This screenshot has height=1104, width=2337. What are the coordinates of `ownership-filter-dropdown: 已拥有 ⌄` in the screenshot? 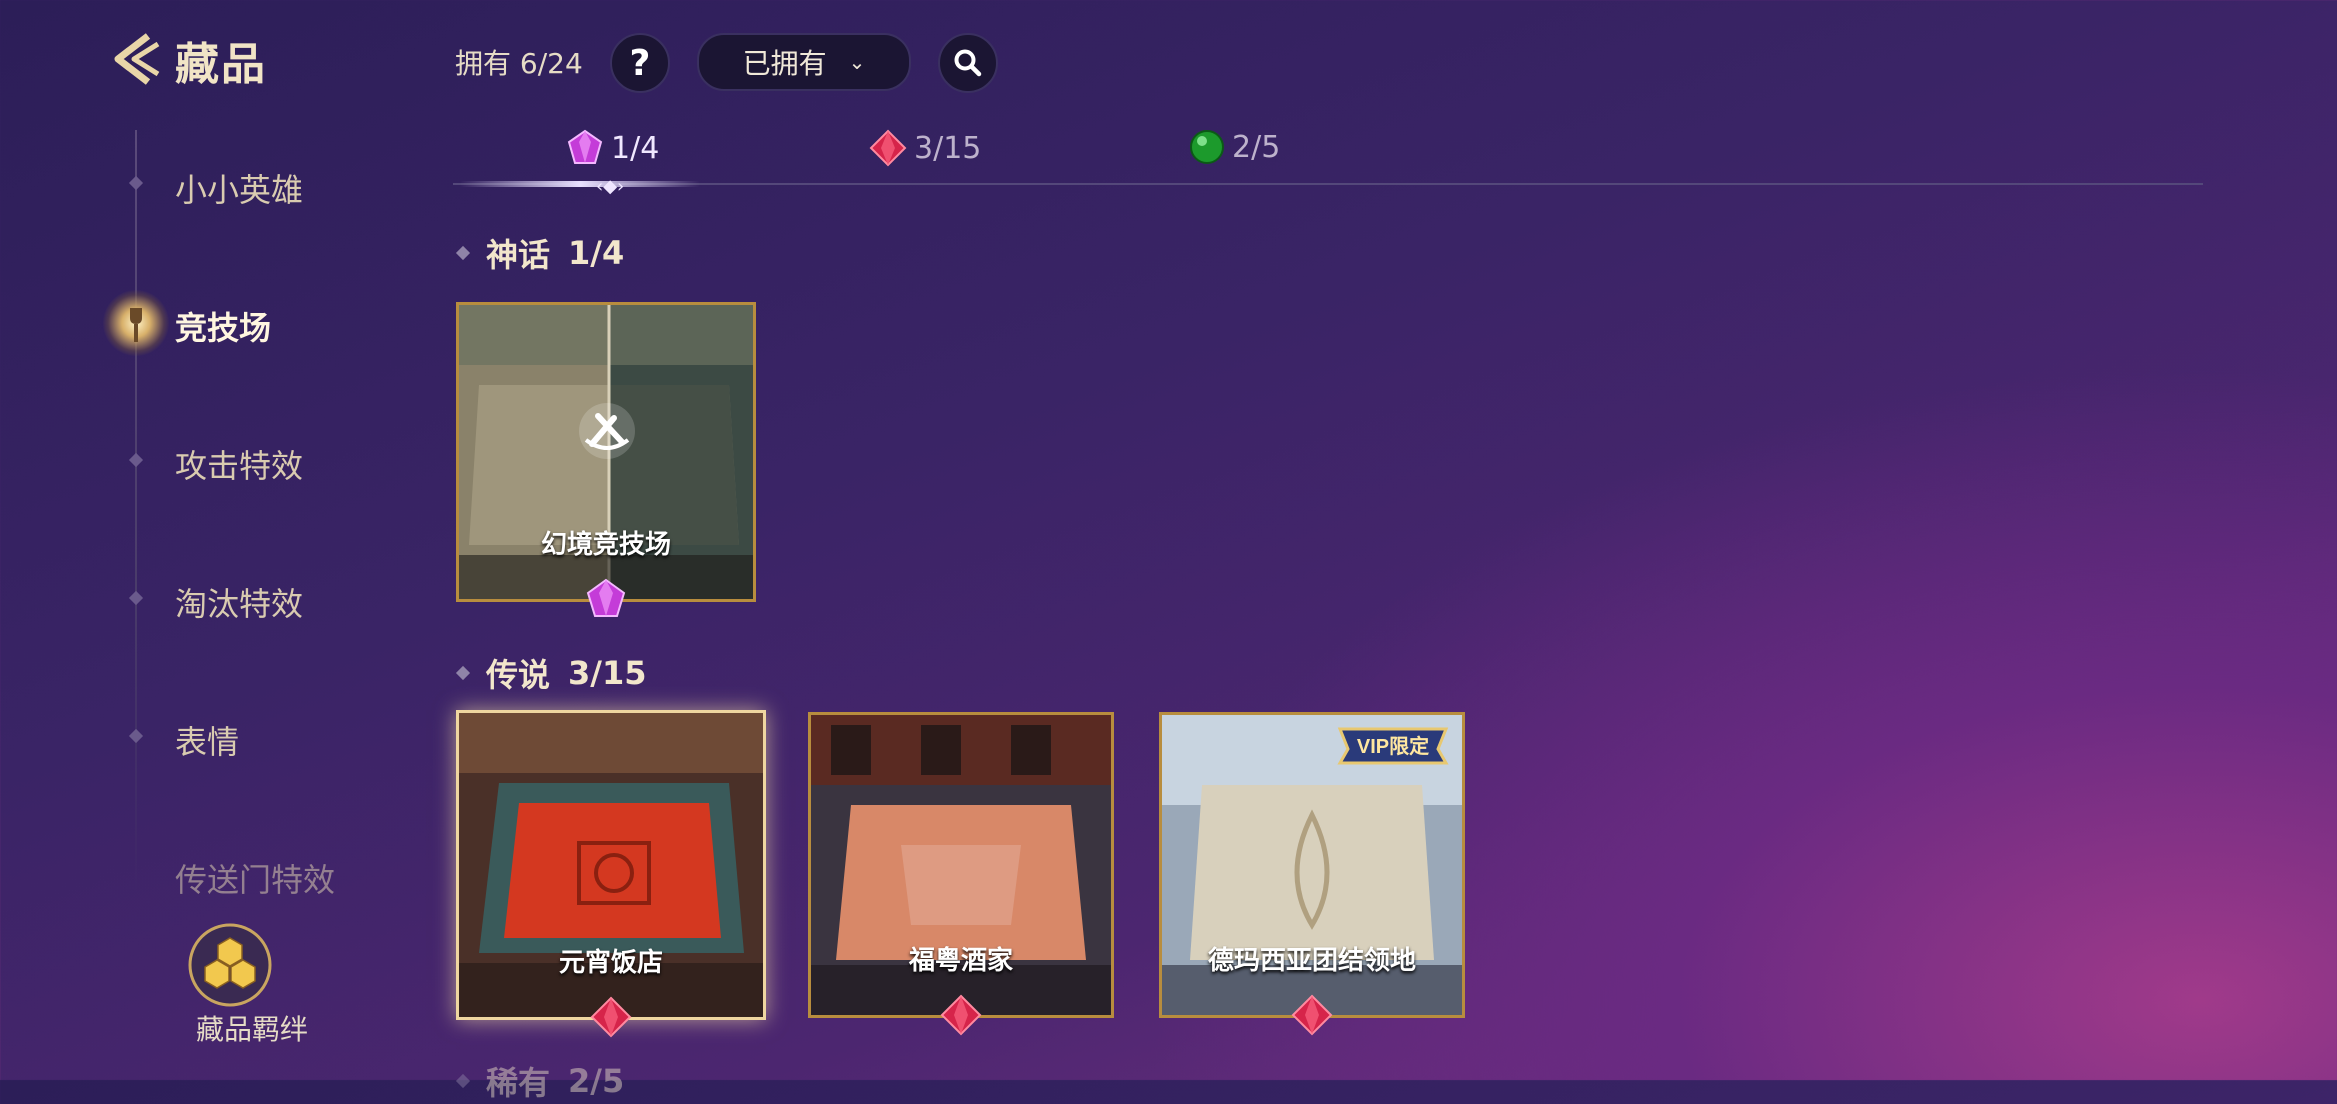 It's located at (804, 62).